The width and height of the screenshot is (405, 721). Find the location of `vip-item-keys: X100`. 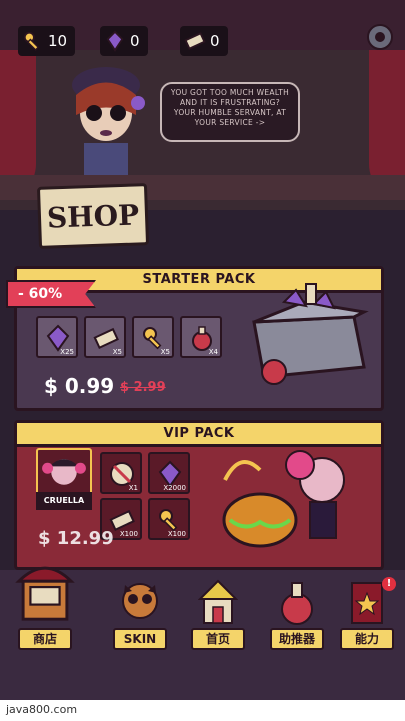

vip-item-keys: X100 is located at coordinates (169, 519).